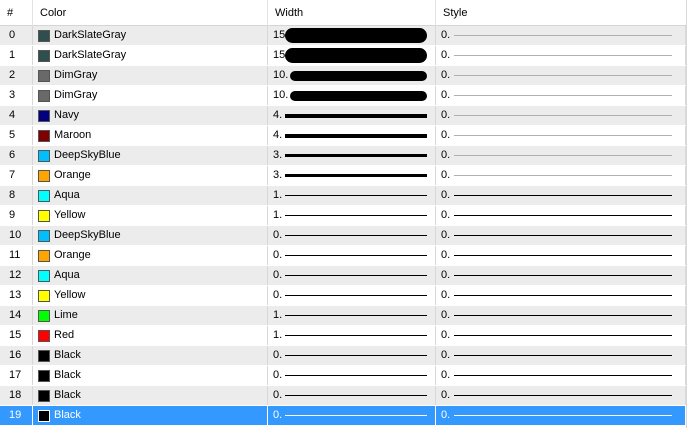 Image resolution: width=687 pixels, height=428 pixels. What do you see at coordinates (356, 175) in the screenshot?
I see `width-preview-line` at bounding box center [356, 175].